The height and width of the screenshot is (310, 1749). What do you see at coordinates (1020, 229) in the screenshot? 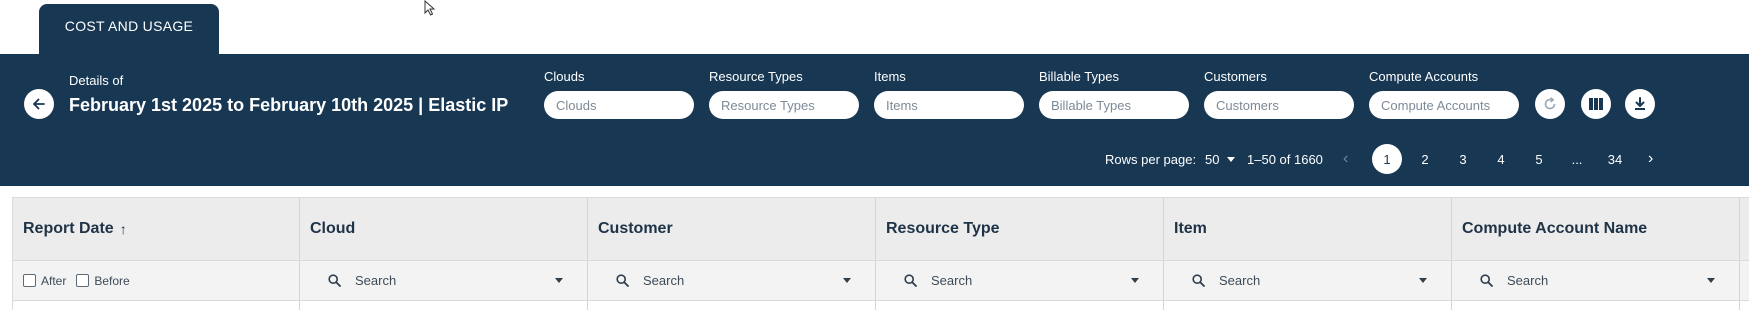
I see `column-header-resource-type: Resource Type` at bounding box center [1020, 229].